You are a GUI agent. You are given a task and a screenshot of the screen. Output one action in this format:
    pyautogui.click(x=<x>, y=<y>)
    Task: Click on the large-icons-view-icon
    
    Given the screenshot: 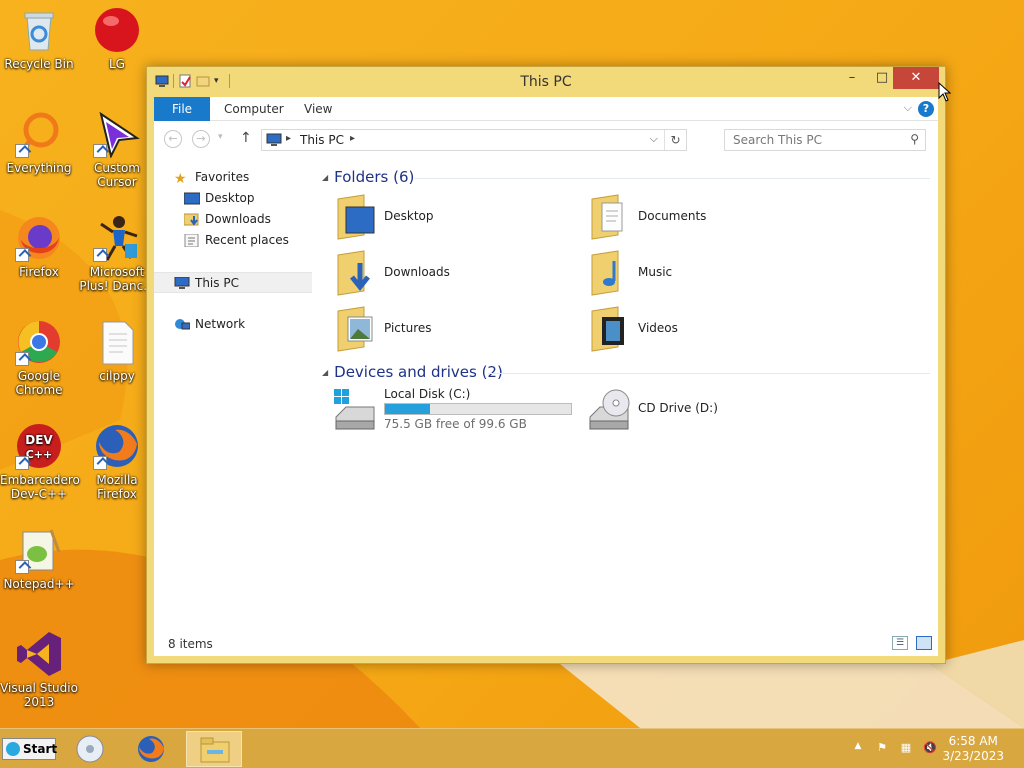 What is the action you would take?
    pyautogui.click(x=924, y=643)
    